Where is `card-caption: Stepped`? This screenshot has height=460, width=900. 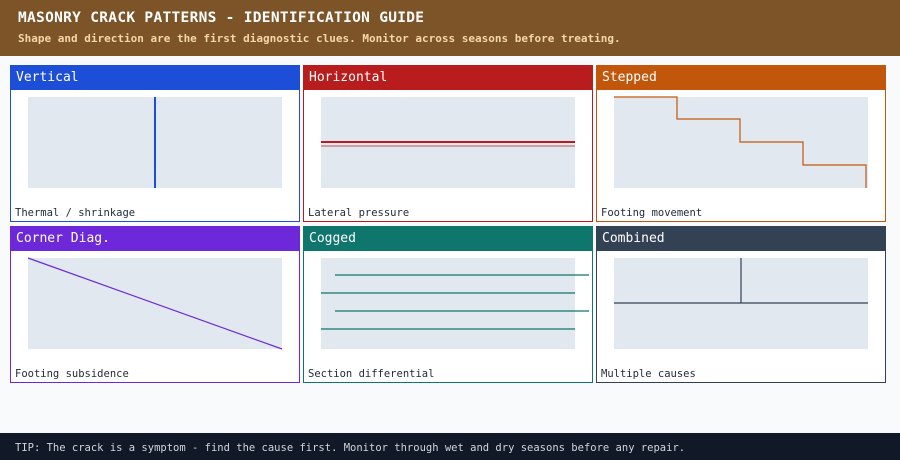
card-caption: Stepped is located at coordinates (741, 78).